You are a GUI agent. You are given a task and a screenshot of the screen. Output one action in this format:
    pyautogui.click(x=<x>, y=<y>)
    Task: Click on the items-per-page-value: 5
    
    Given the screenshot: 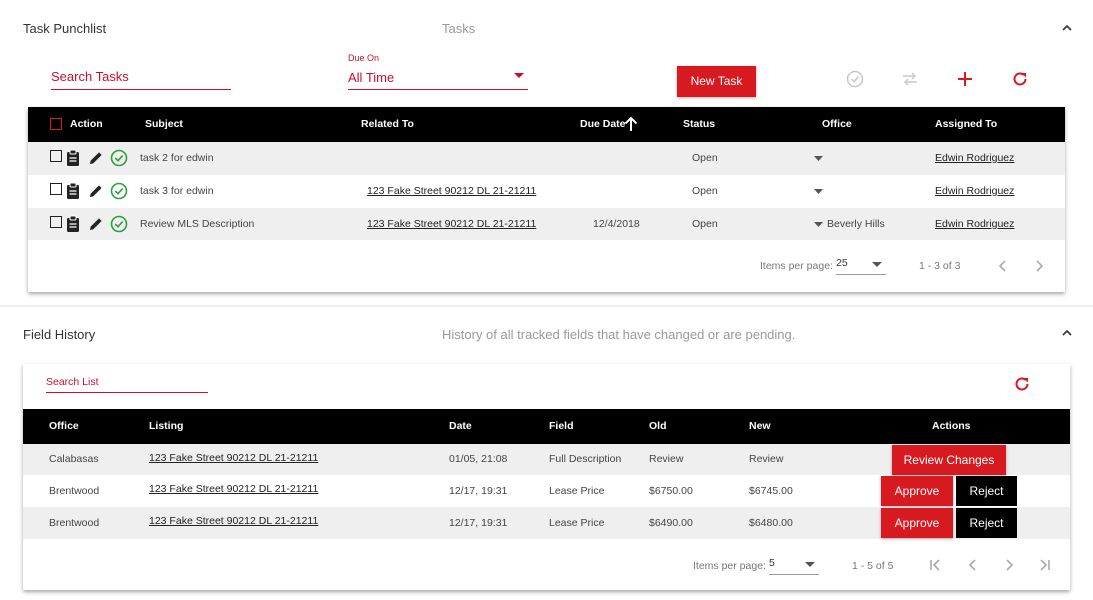 What is the action you would take?
    pyautogui.click(x=772, y=563)
    